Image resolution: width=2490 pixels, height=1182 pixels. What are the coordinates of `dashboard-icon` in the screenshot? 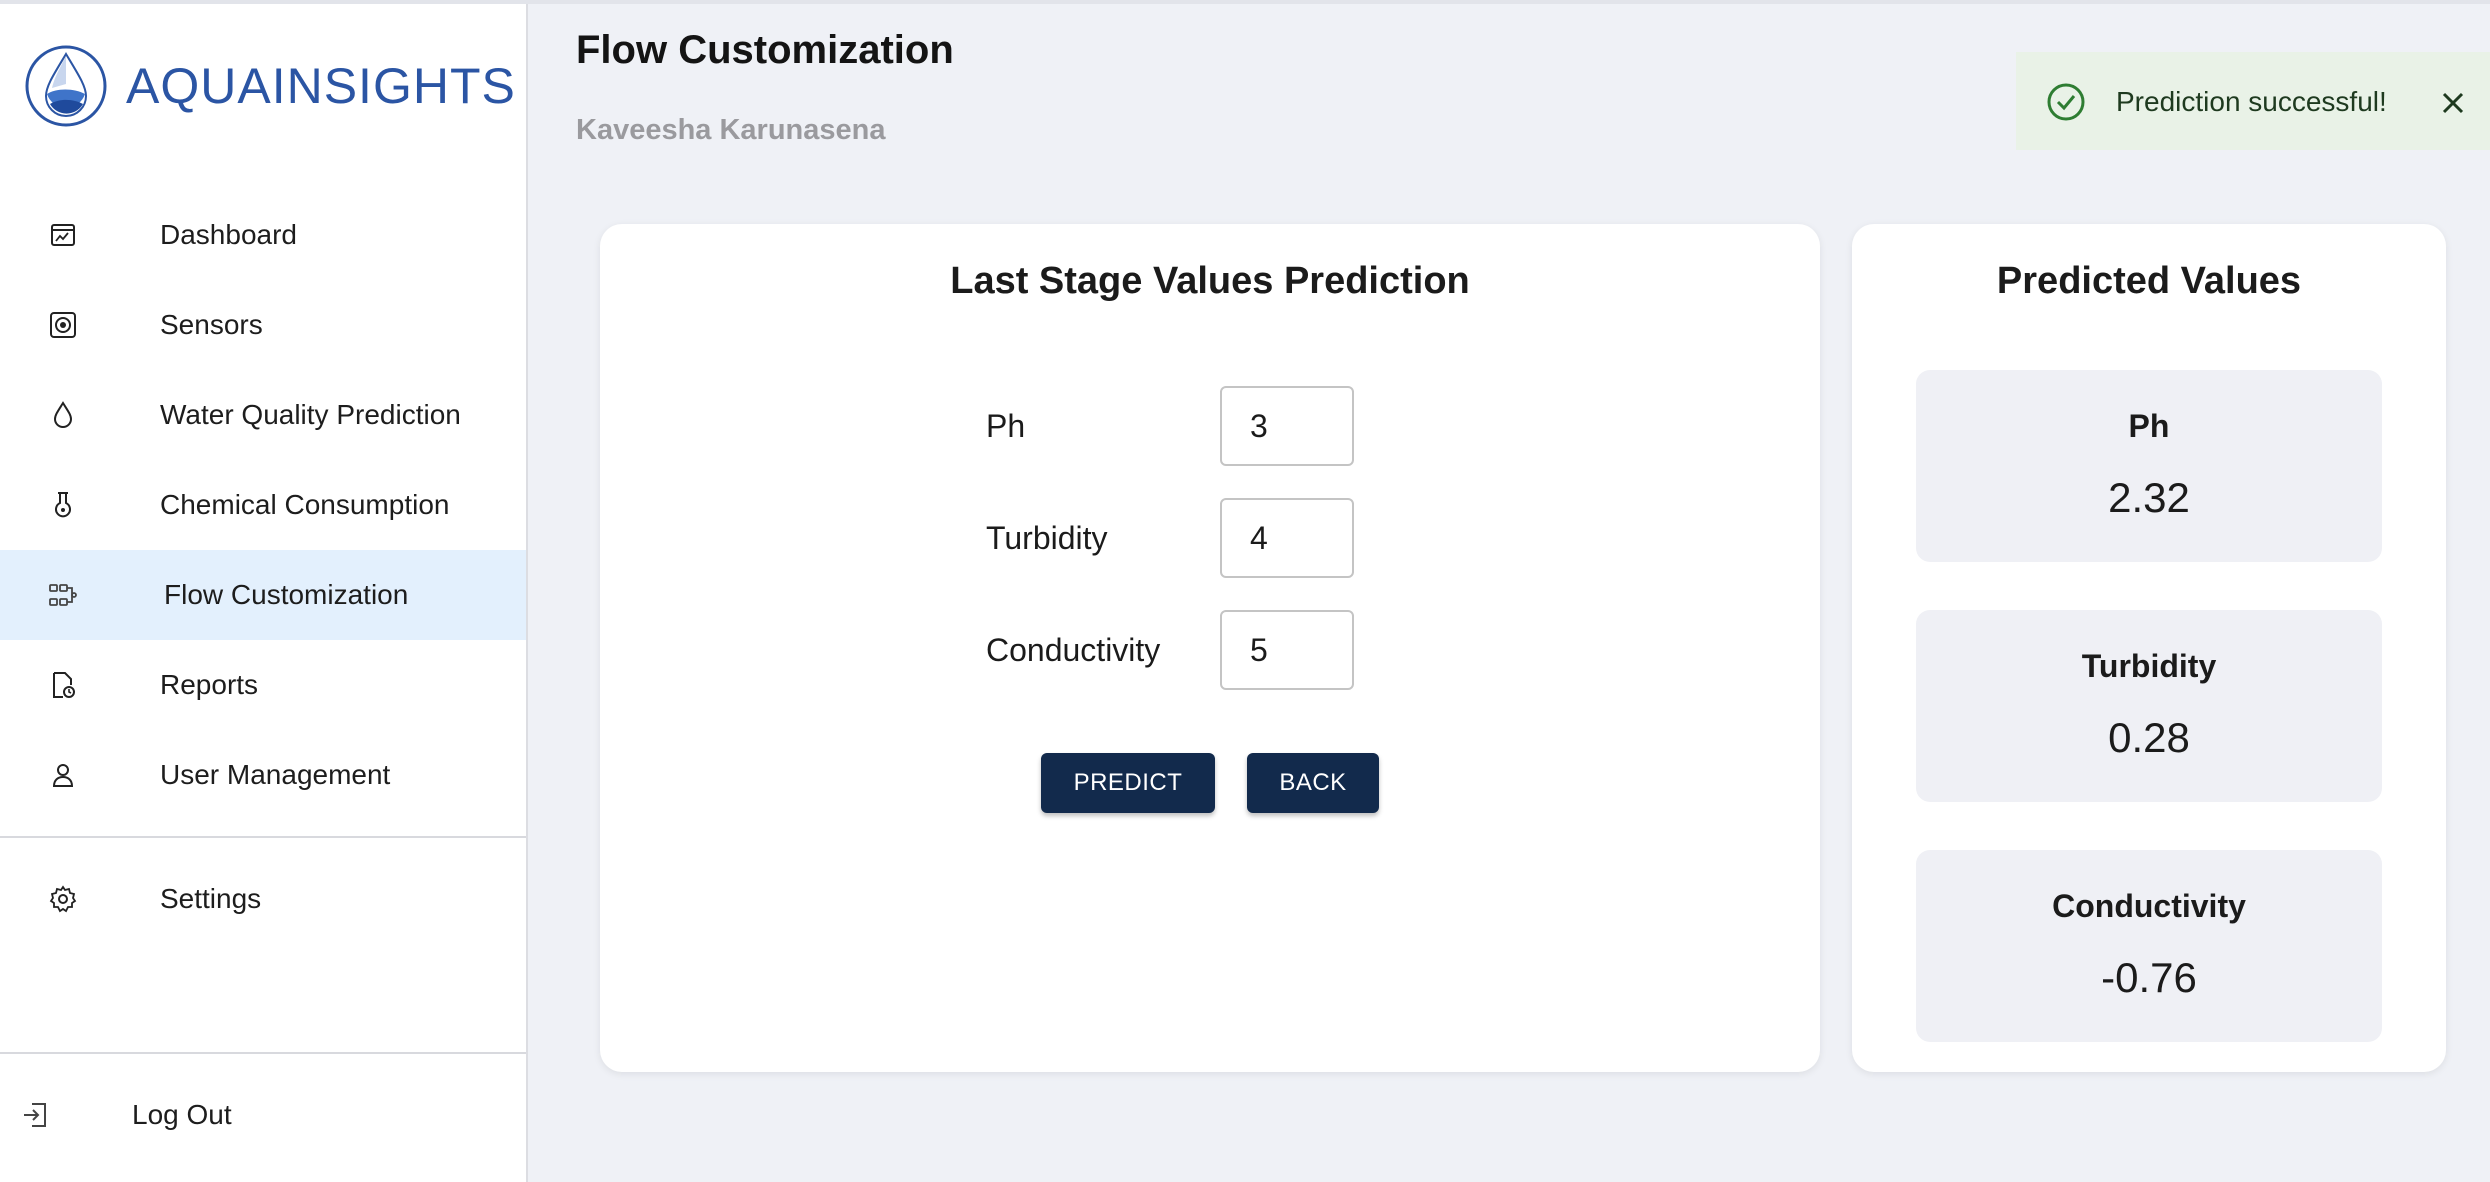 It's located at (63, 235).